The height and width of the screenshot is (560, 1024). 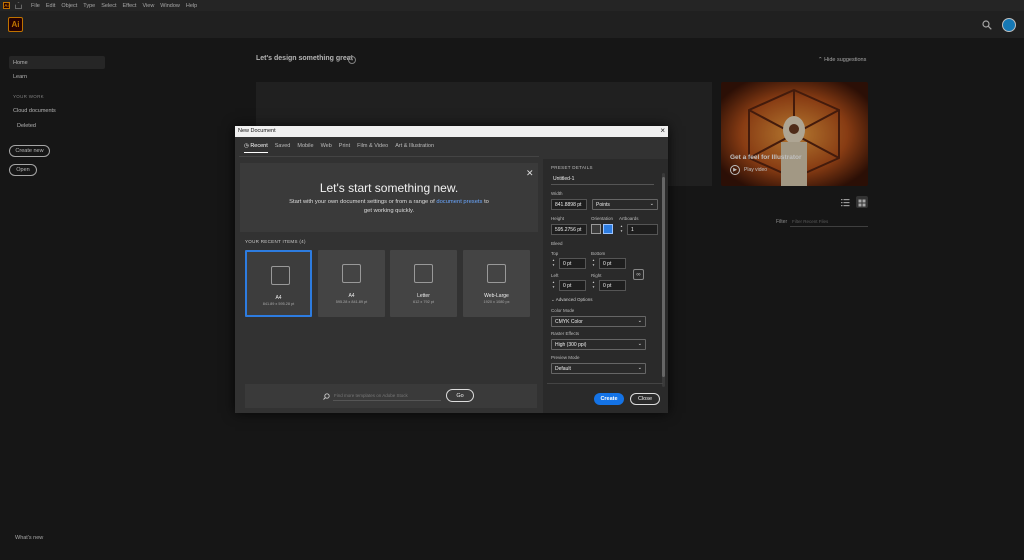 What do you see at coordinates (389, 156) in the screenshot?
I see `tab-divider` at bounding box center [389, 156].